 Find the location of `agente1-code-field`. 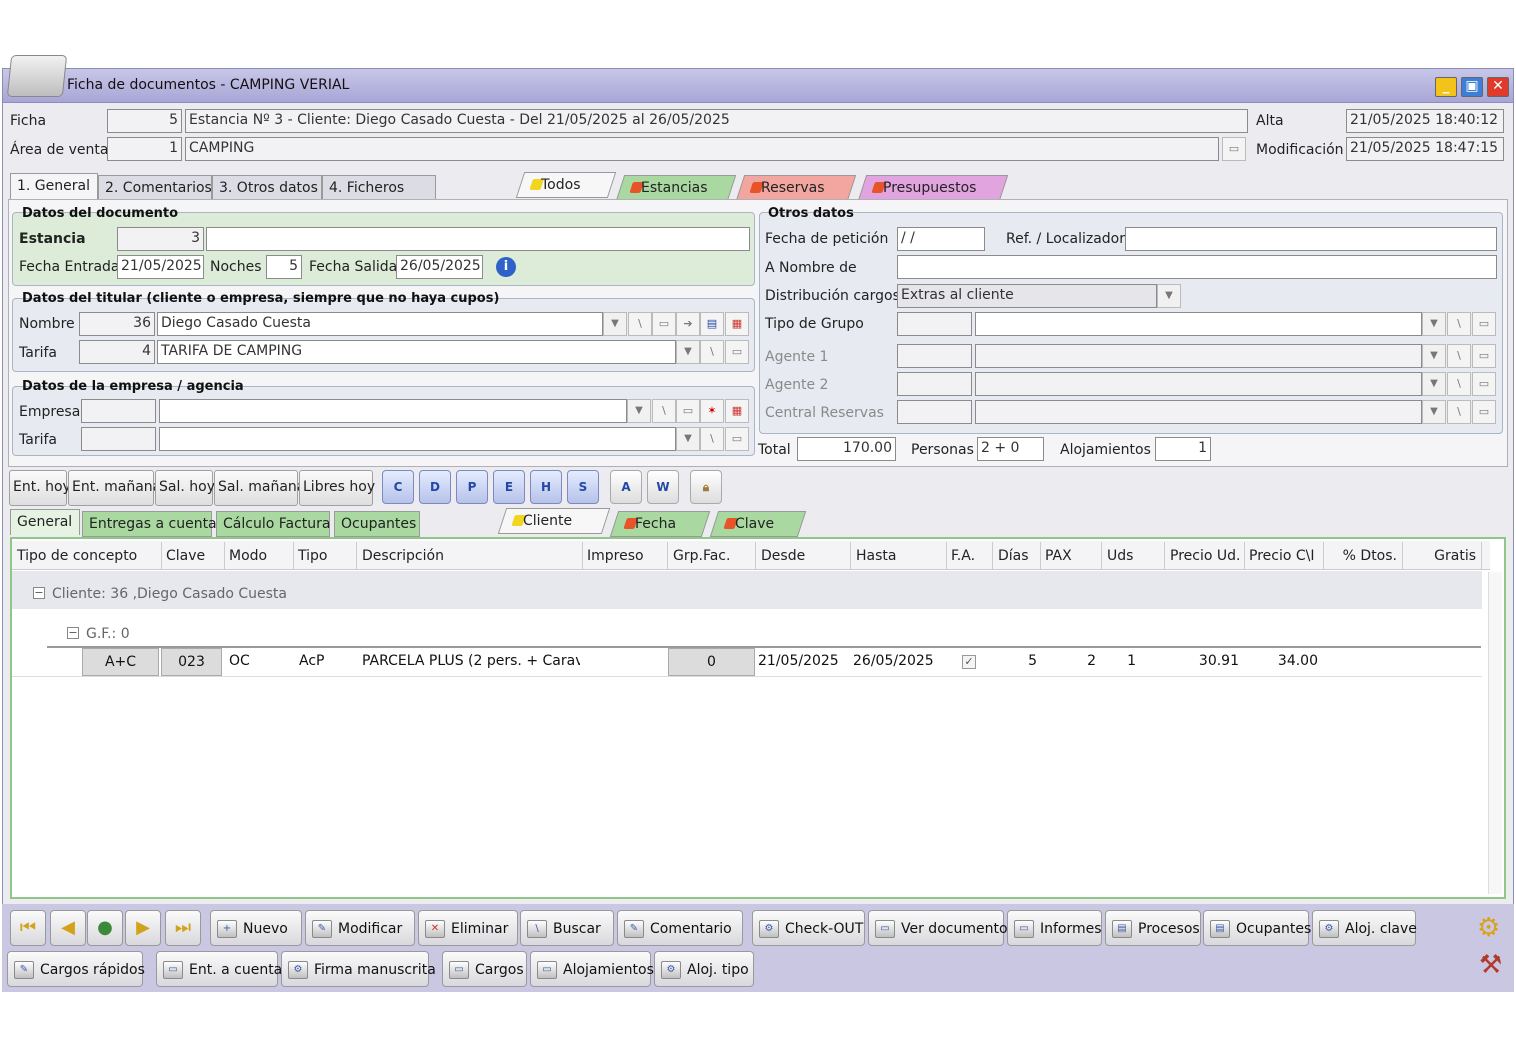

agente1-code-field is located at coordinates (934, 356).